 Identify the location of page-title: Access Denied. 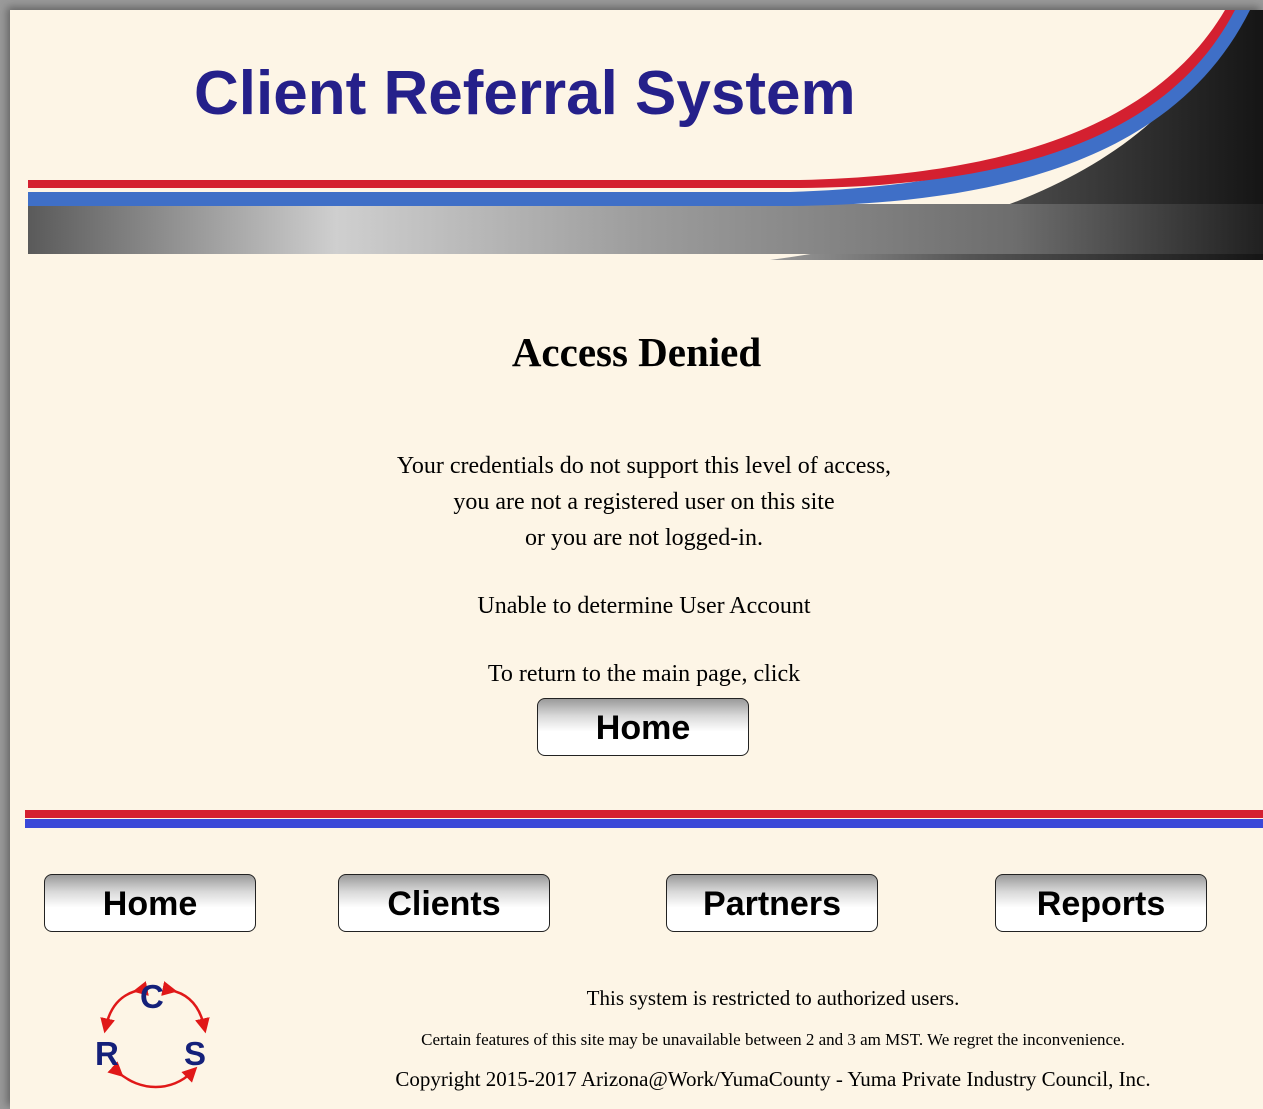
(636, 352).